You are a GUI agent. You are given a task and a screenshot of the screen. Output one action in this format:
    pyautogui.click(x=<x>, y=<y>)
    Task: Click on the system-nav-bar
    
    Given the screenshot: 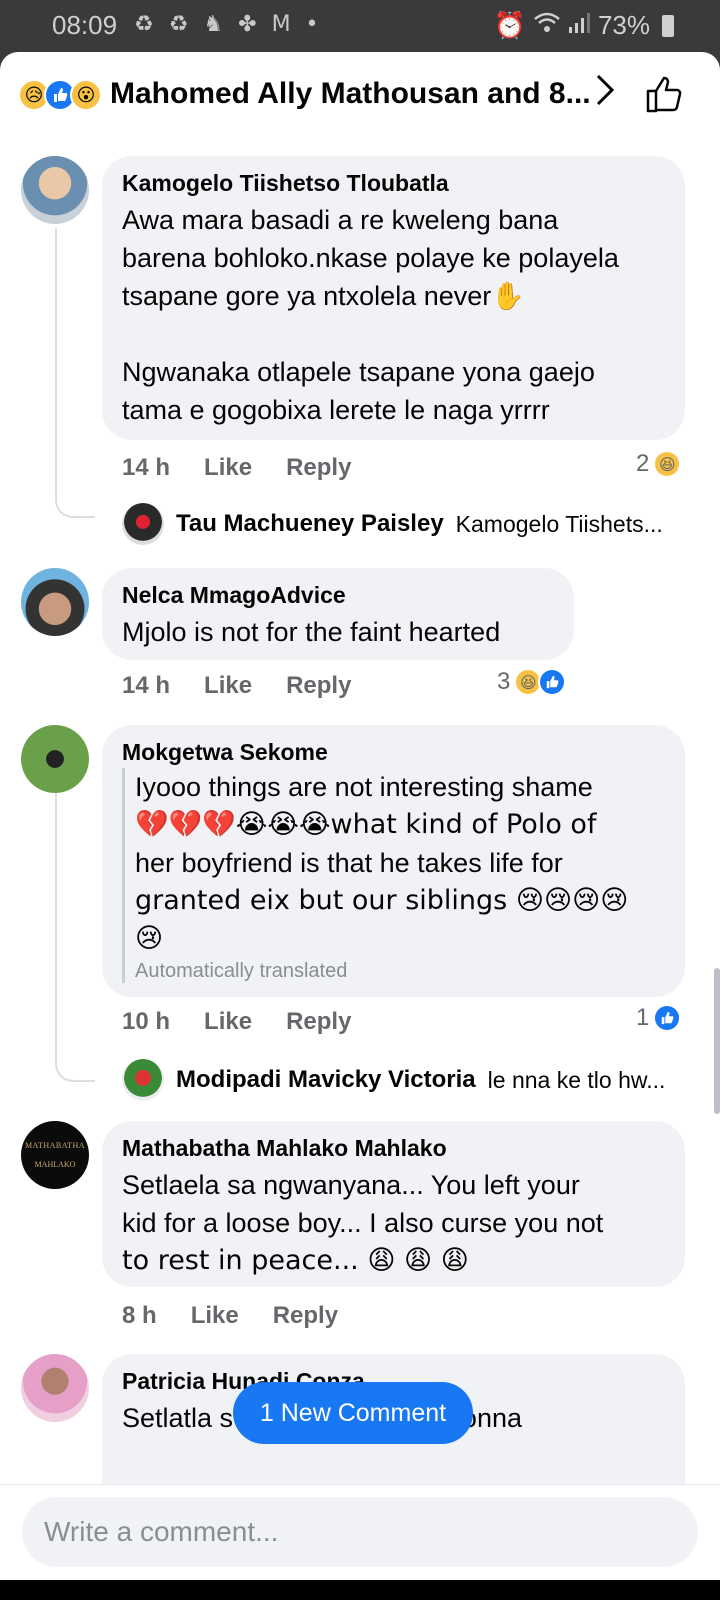 What is the action you would take?
    pyautogui.click(x=360, y=1590)
    